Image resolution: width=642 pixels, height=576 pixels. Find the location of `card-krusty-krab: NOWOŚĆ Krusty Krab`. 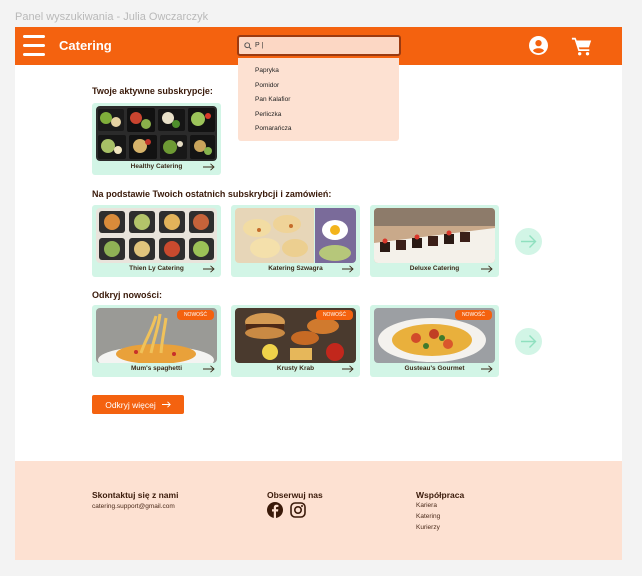

card-krusty-krab: NOWOŚĆ Krusty Krab is located at coordinates (295, 341).